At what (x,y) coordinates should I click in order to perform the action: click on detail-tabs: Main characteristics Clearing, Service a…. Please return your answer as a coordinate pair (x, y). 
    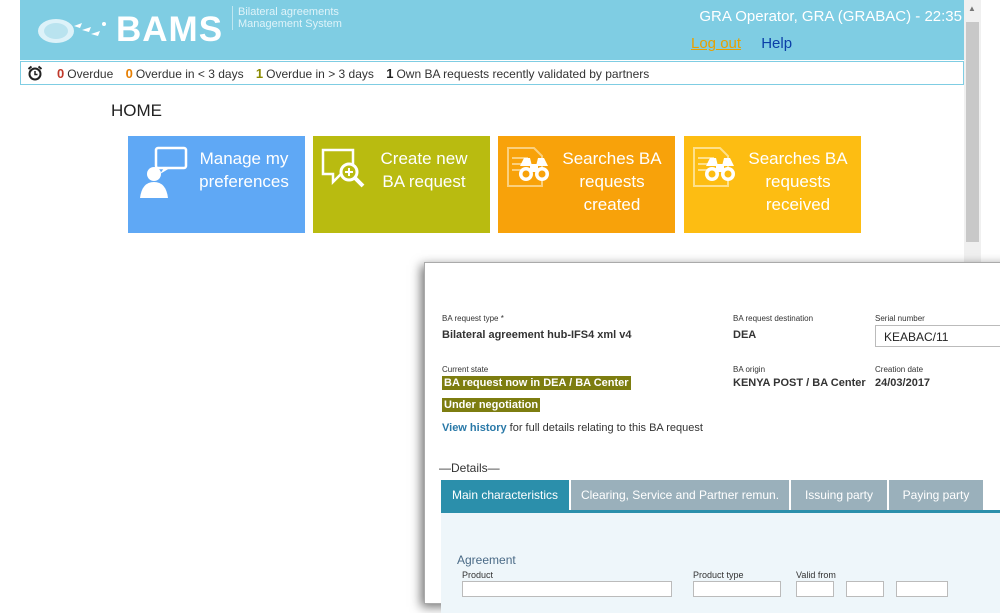
    Looking at the image, I should click on (720, 495).